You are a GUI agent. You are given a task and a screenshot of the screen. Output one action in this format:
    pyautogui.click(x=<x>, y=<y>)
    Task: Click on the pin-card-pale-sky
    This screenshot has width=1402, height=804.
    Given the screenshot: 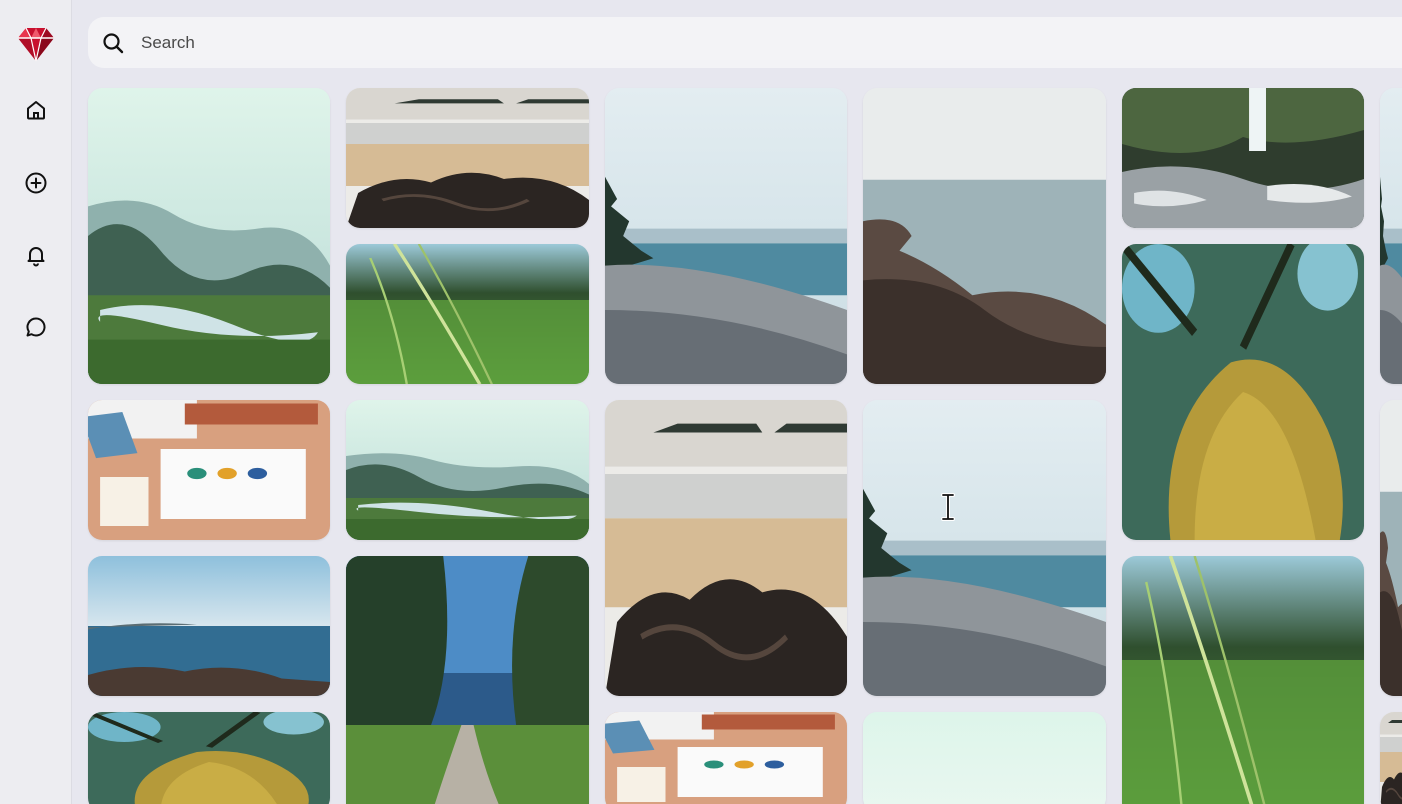 What is the action you would take?
    pyautogui.click(x=984, y=758)
    